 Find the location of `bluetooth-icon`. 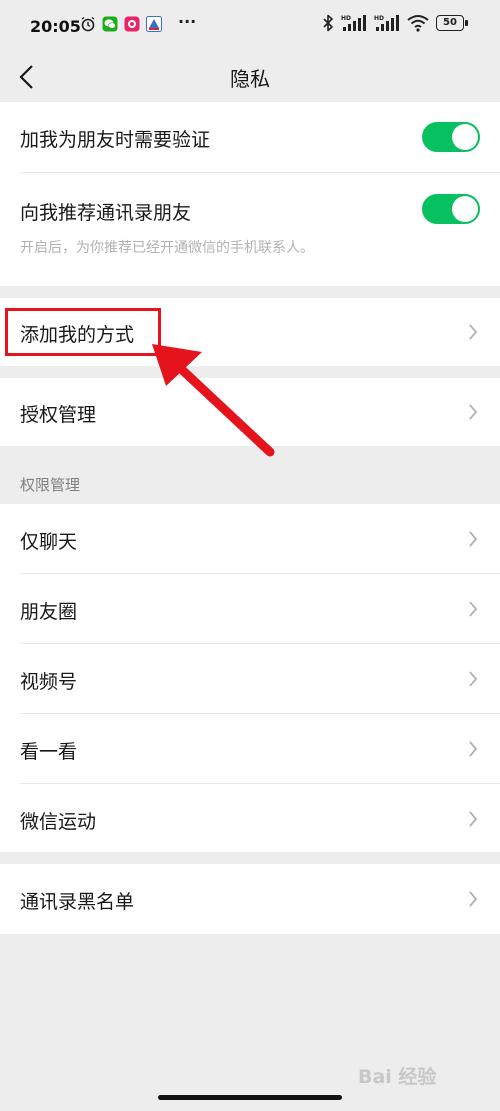

bluetooth-icon is located at coordinates (328, 23).